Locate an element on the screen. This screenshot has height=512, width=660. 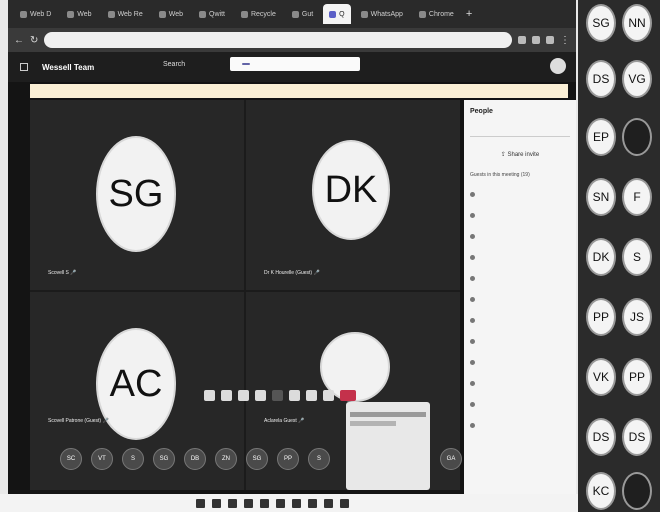
leave-button is located at coordinates (348, 395).